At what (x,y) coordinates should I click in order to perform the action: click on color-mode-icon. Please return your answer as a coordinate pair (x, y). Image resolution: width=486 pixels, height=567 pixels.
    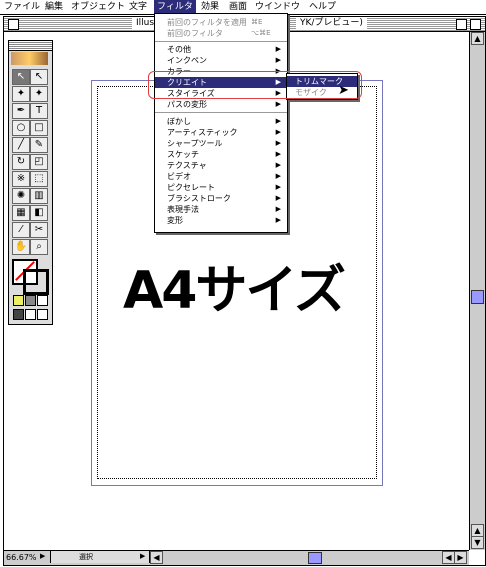
    Looking at the image, I should click on (18, 300).